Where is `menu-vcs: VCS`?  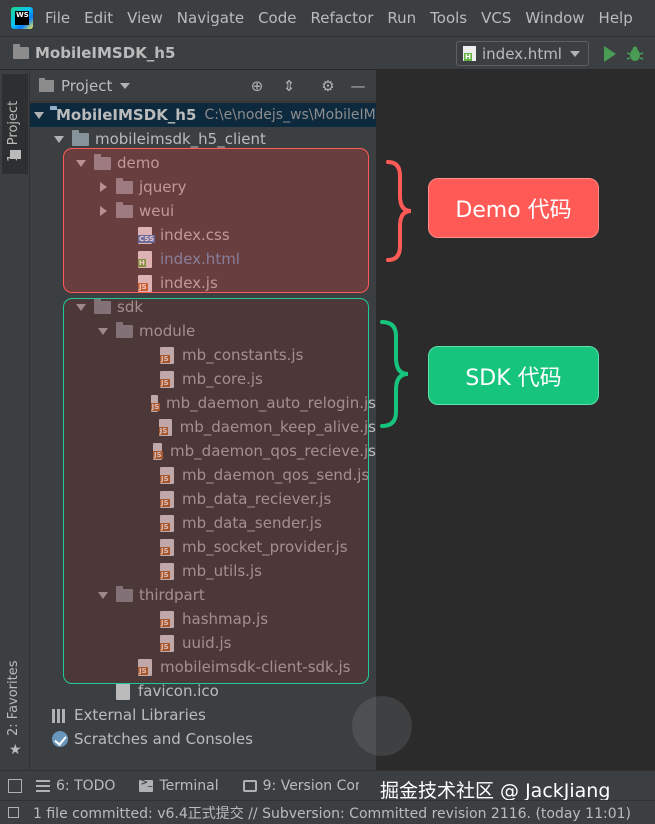 menu-vcs: VCS is located at coordinates (496, 18).